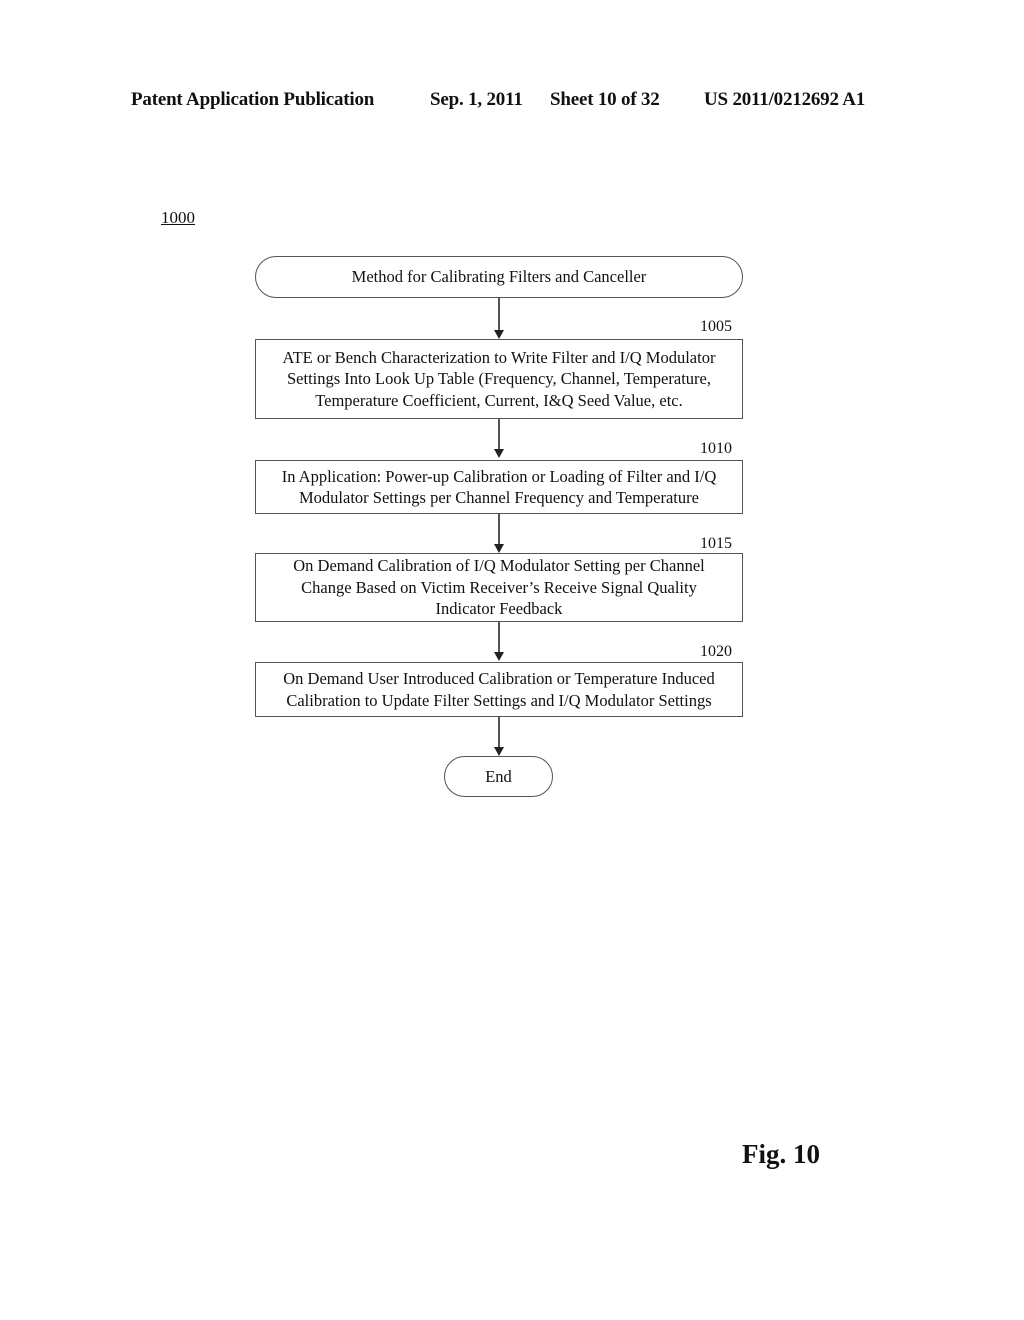 The image size is (1024, 1320). I want to click on publication-number: US 2011/0212692 A1, so click(785, 99).